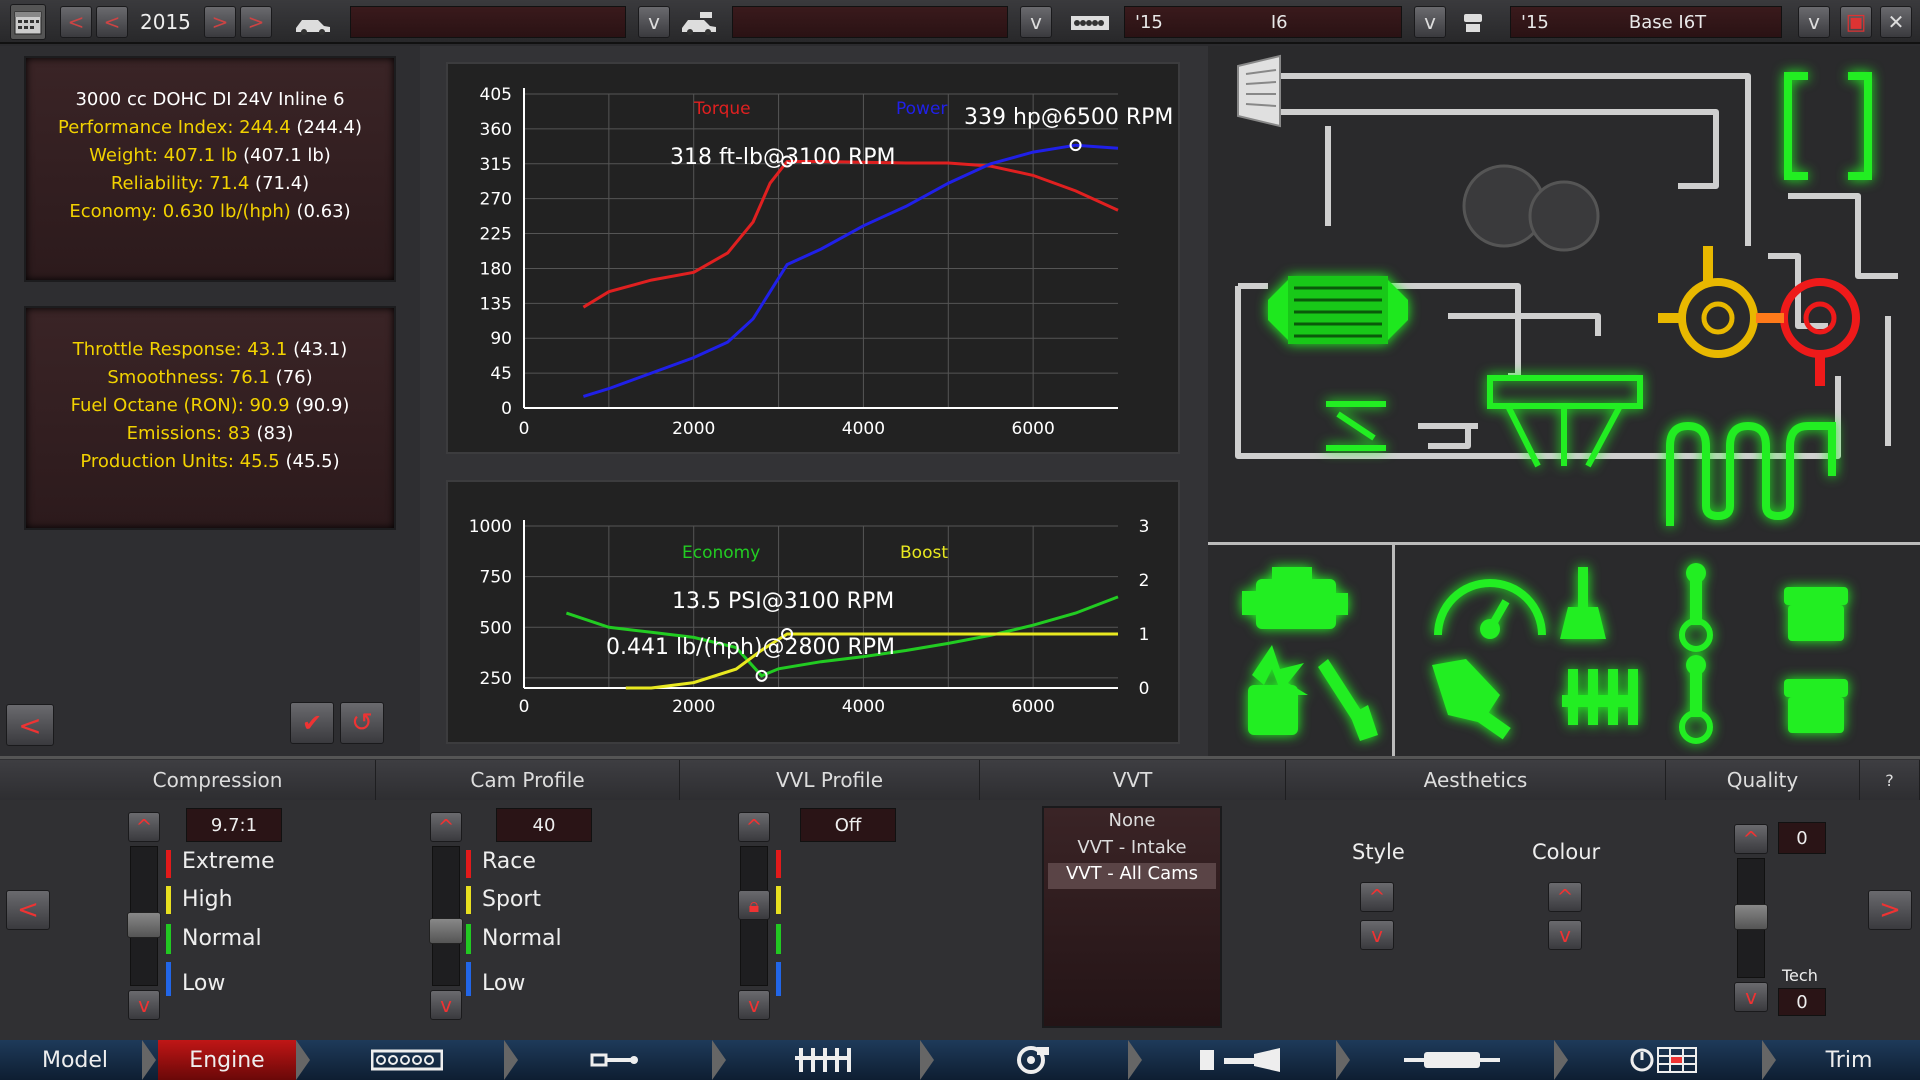  What do you see at coordinates (1665, 1060) in the screenshot?
I see `nav-testing-icon` at bounding box center [1665, 1060].